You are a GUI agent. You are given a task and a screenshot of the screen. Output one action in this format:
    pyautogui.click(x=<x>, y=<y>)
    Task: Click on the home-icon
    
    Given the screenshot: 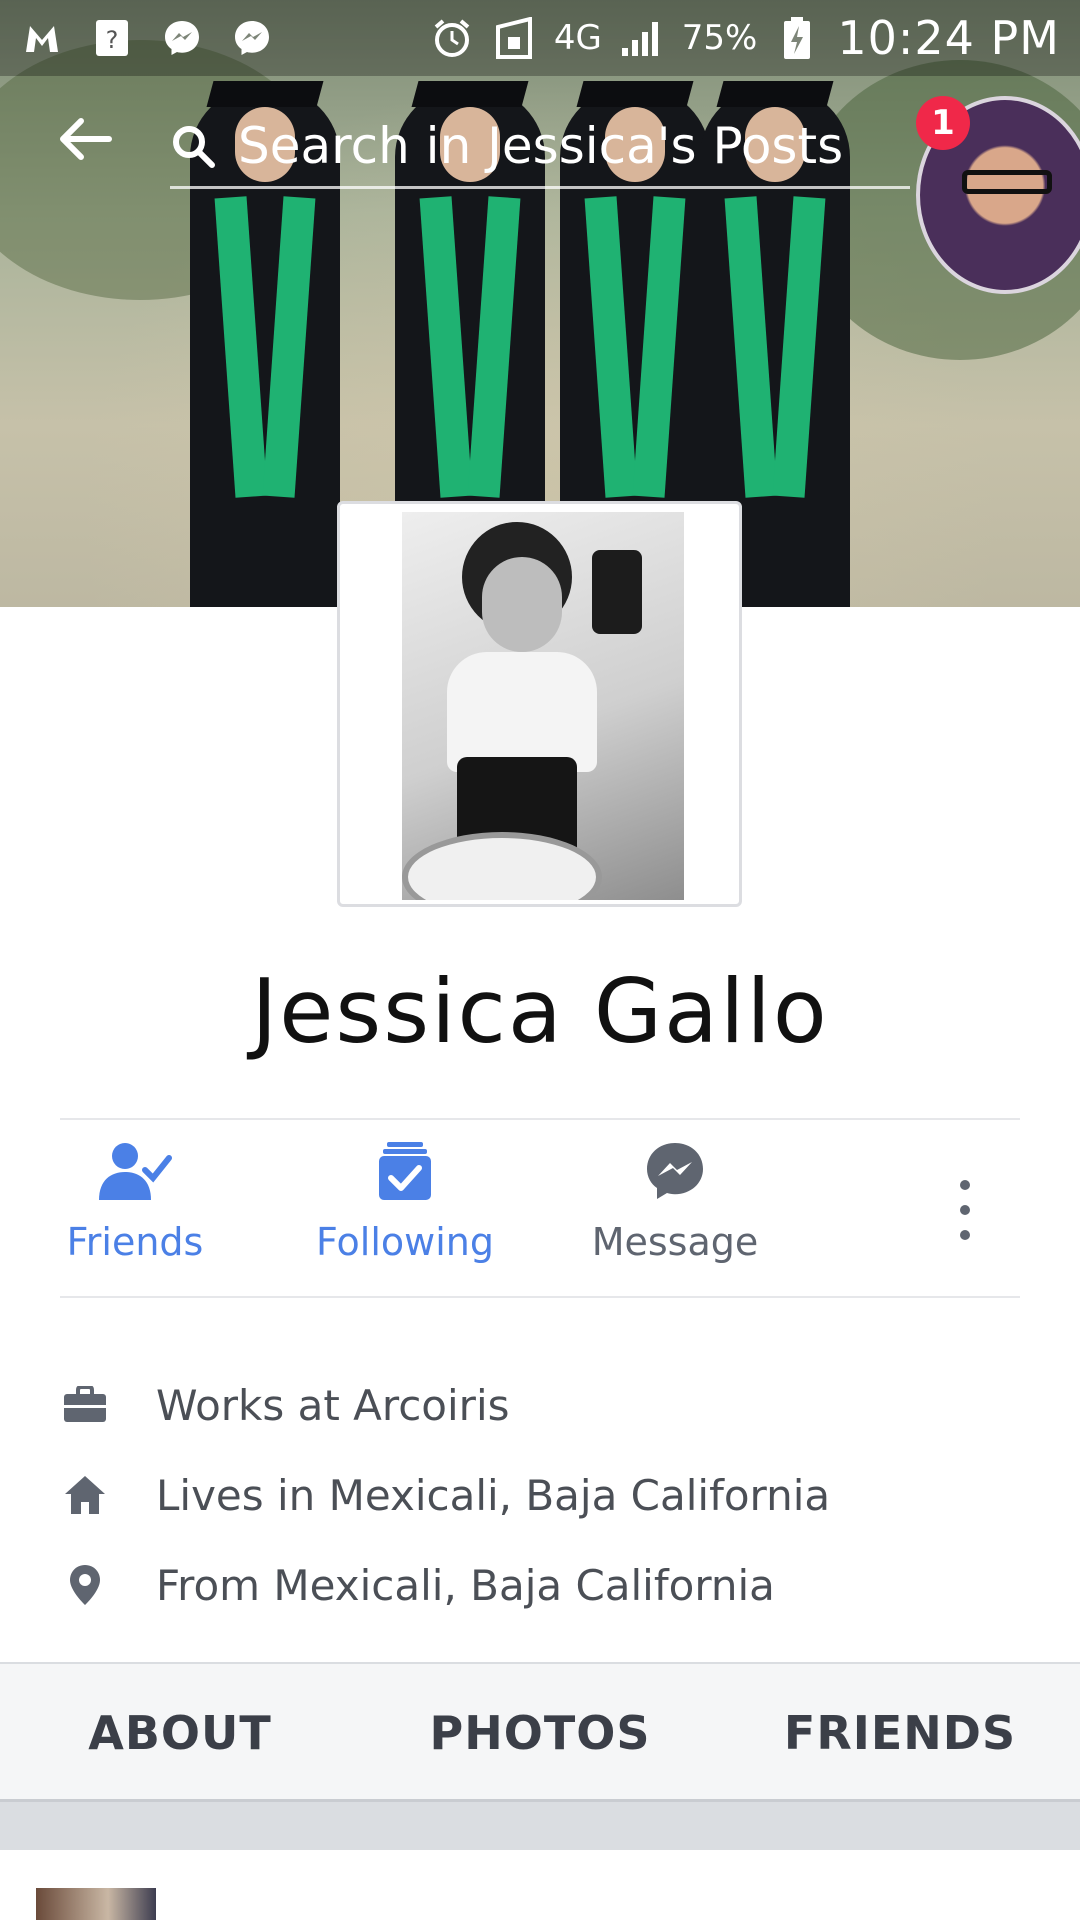 What is the action you would take?
    pyautogui.click(x=85, y=1495)
    